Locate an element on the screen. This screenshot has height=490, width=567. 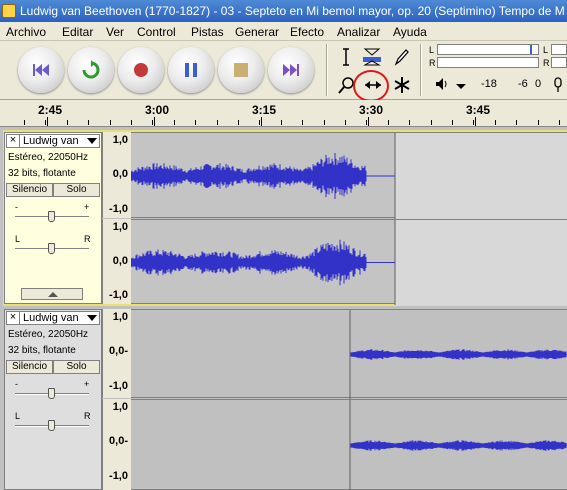
multi-tool is located at coordinates (402, 85).